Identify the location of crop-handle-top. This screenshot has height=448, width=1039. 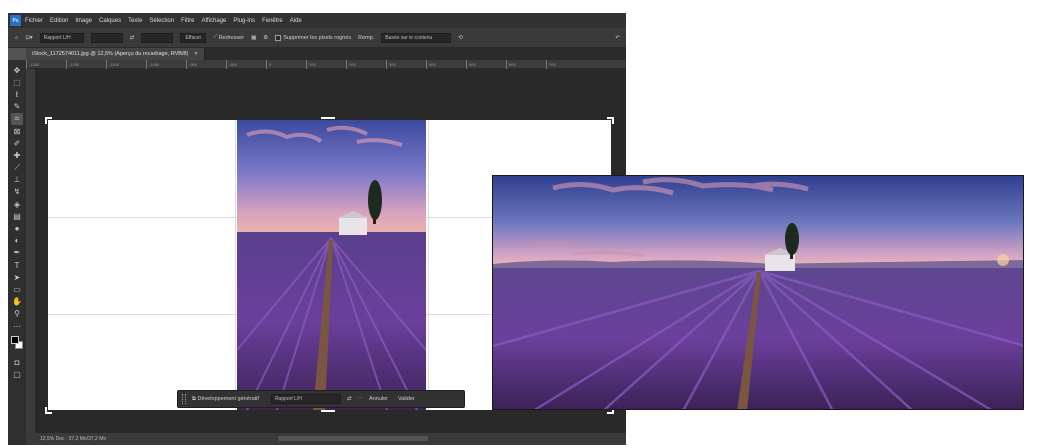
(328, 120).